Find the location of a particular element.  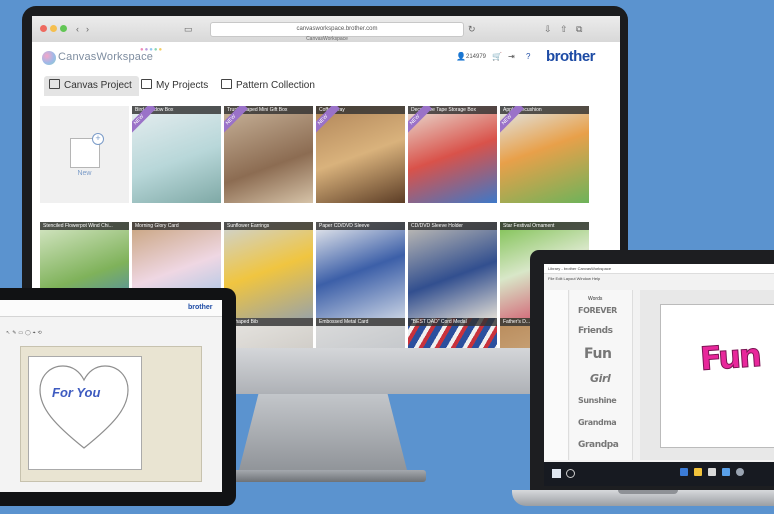

word-item: Grandpa is located at coordinates (598, 445).